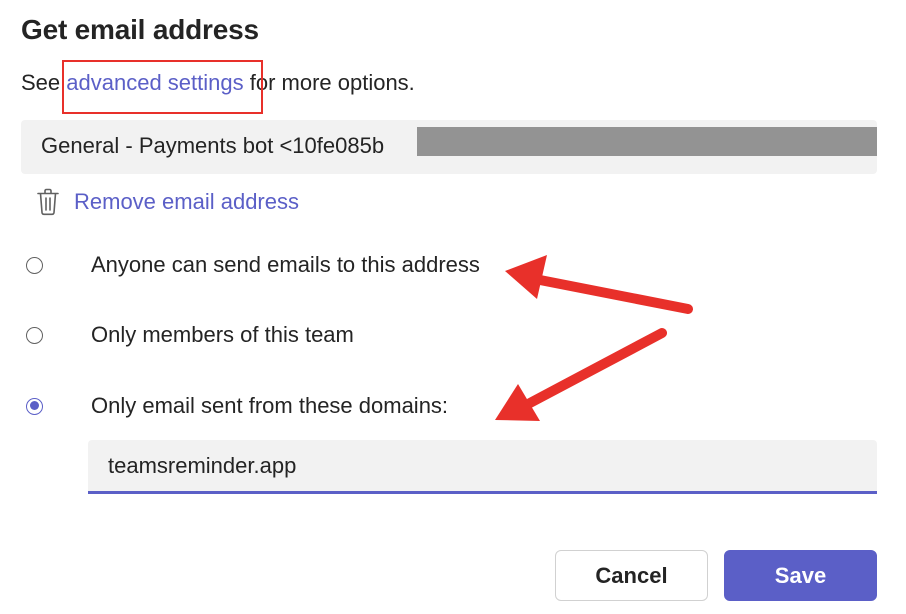 This screenshot has height=614, width=906. Describe the element at coordinates (34, 406) in the screenshot. I see `radio-domains-circle` at that location.